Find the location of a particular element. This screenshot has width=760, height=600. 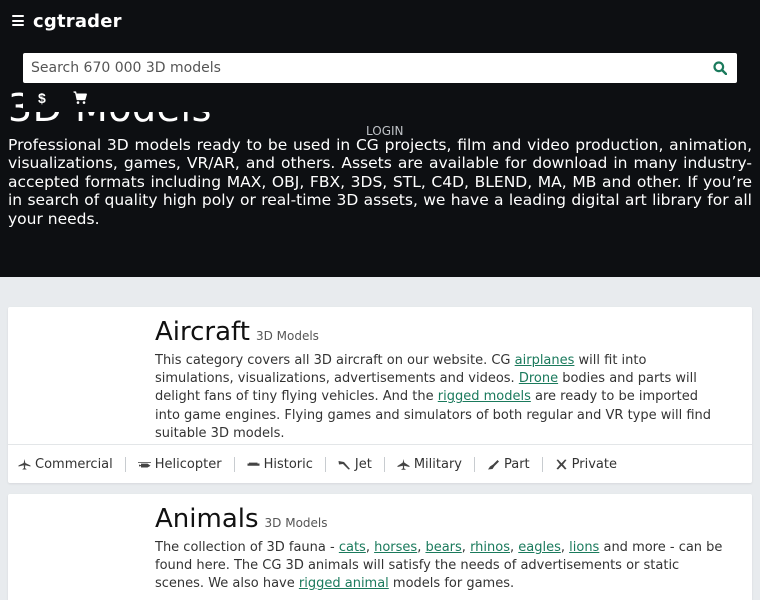

link-airplanes: airplanes is located at coordinates (545, 360).